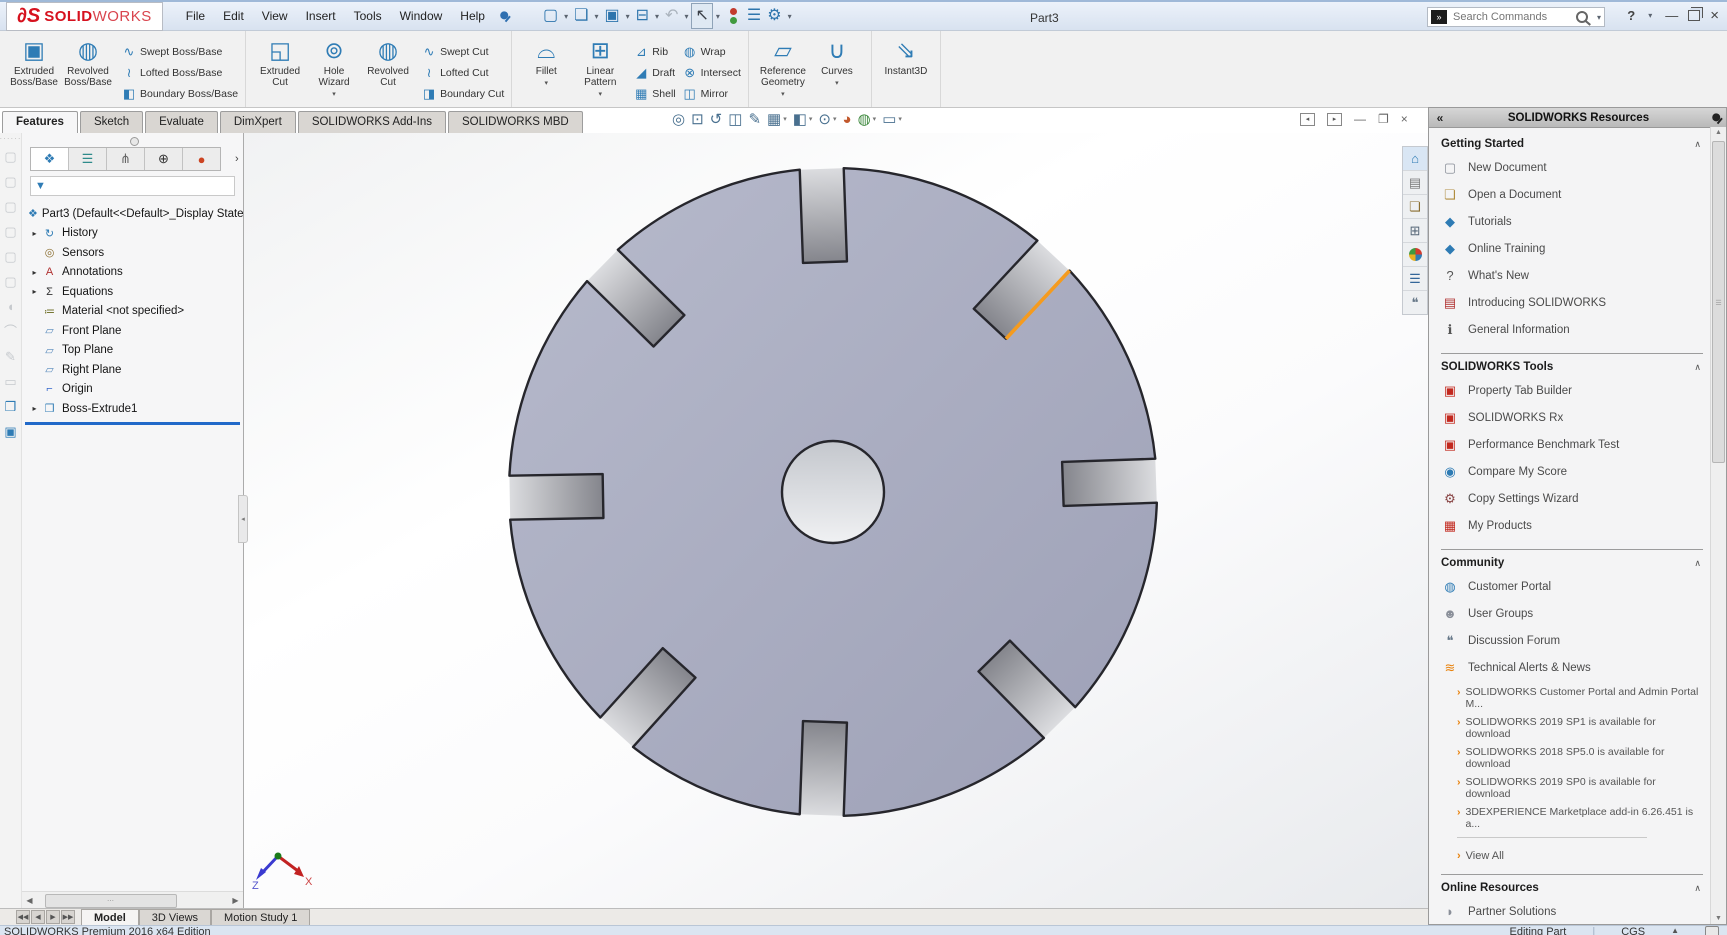  What do you see at coordinates (1650, 15) in the screenshot?
I see `help-dropdown-caret: ▾` at bounding box center [1650, 15].